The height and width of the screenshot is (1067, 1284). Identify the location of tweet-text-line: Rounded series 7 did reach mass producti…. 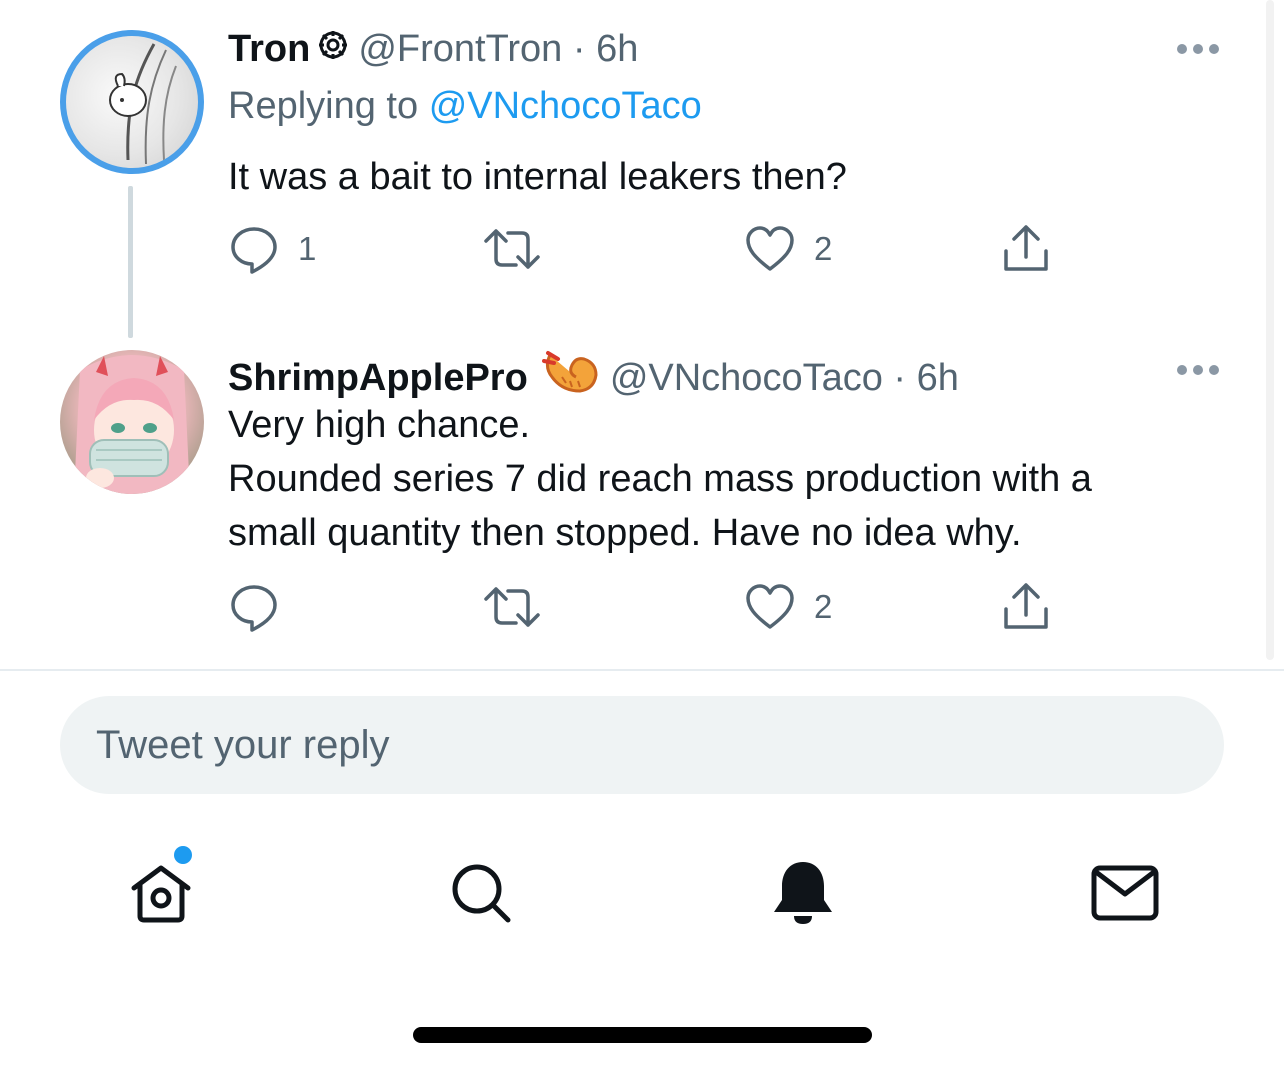
(660, 479).